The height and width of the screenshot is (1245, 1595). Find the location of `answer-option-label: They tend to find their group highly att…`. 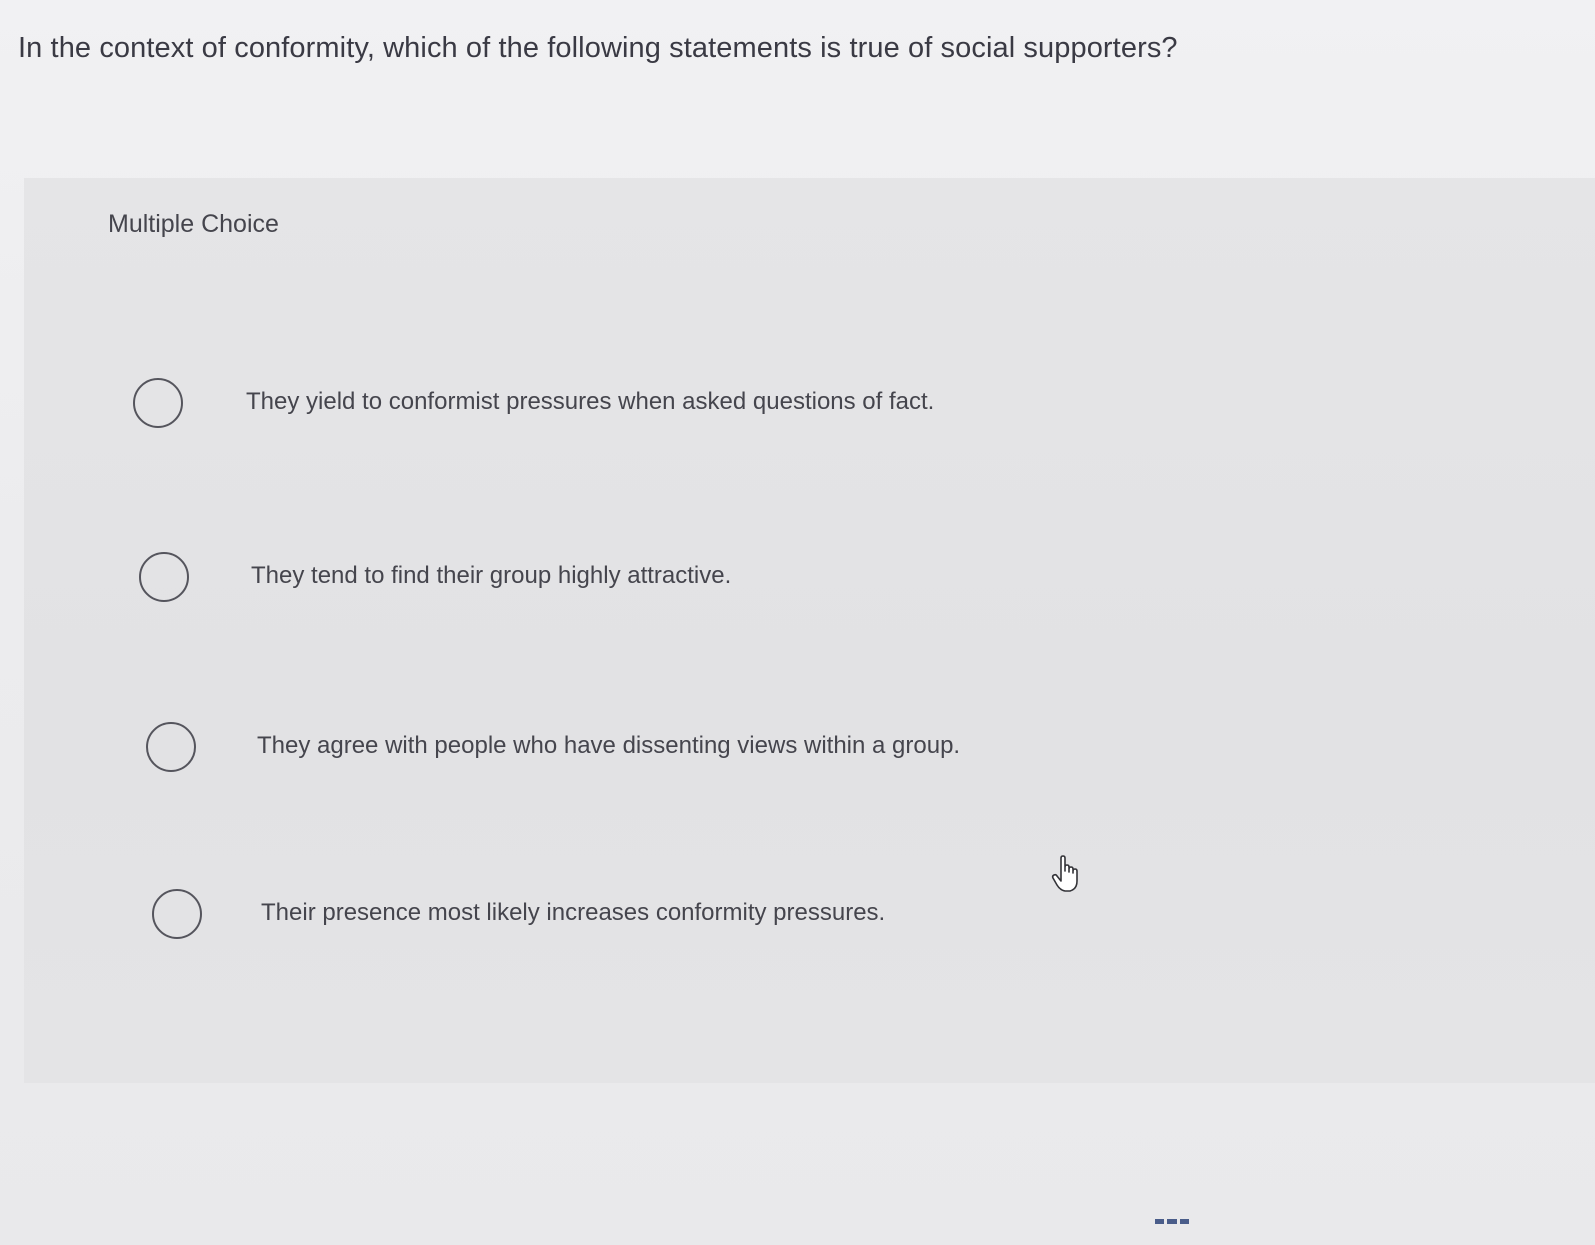

answer-option-label: They tend to find their group highly att… is located at coordinates (491, 576).